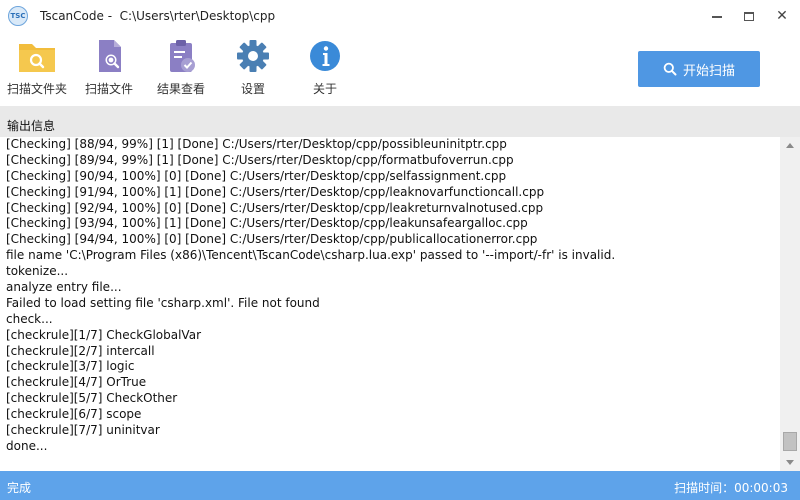 Image resolution: width=800 pixels, height=500 pixels. I want to click on settings-label: 设置, so click(252, 89).